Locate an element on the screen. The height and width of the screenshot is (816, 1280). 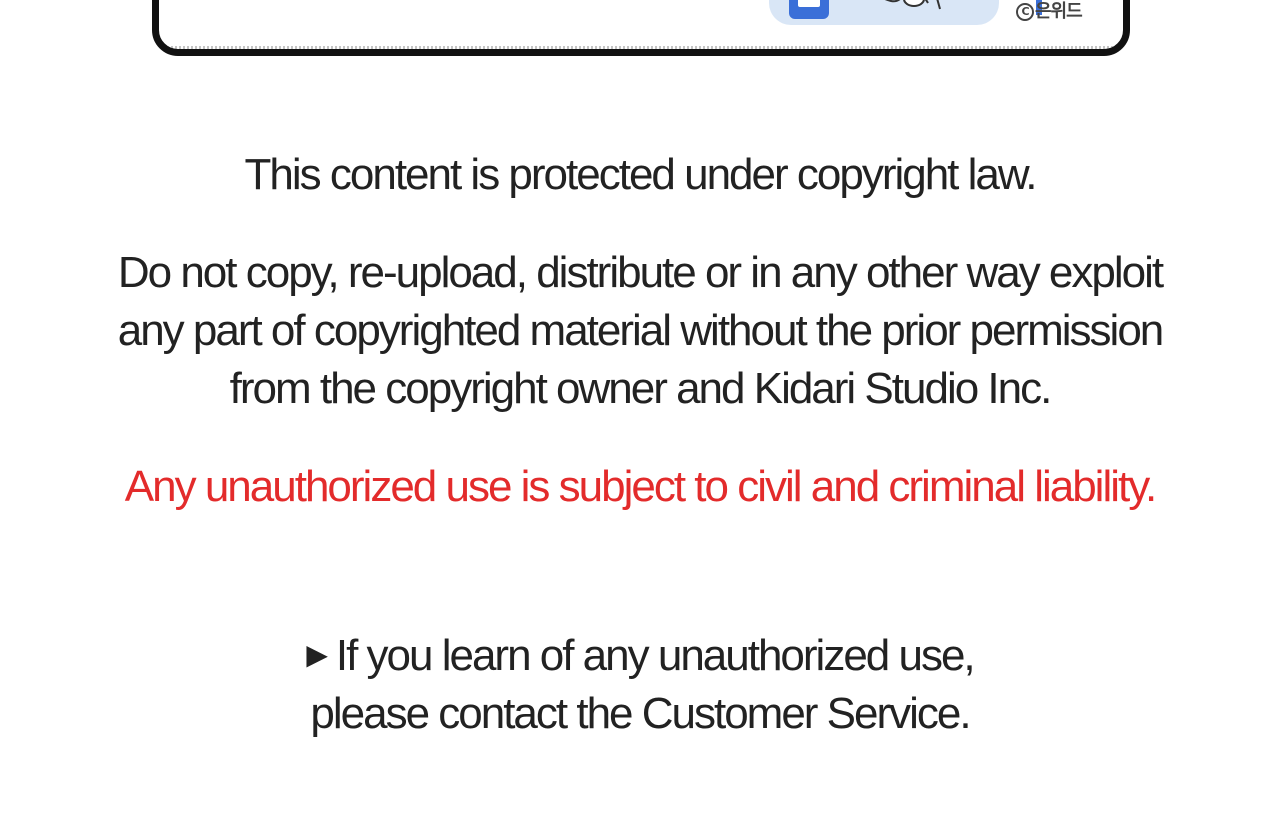
triangle-right-icon: ▶ is located at coordinates (317, 654).